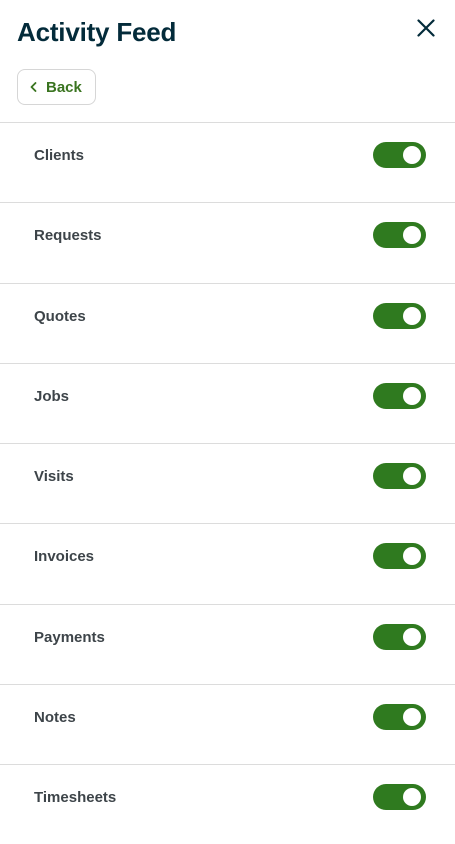  Describe the element at coordinates (69, 637) in the screenshot. I see `setting-label: Payments` at that location.